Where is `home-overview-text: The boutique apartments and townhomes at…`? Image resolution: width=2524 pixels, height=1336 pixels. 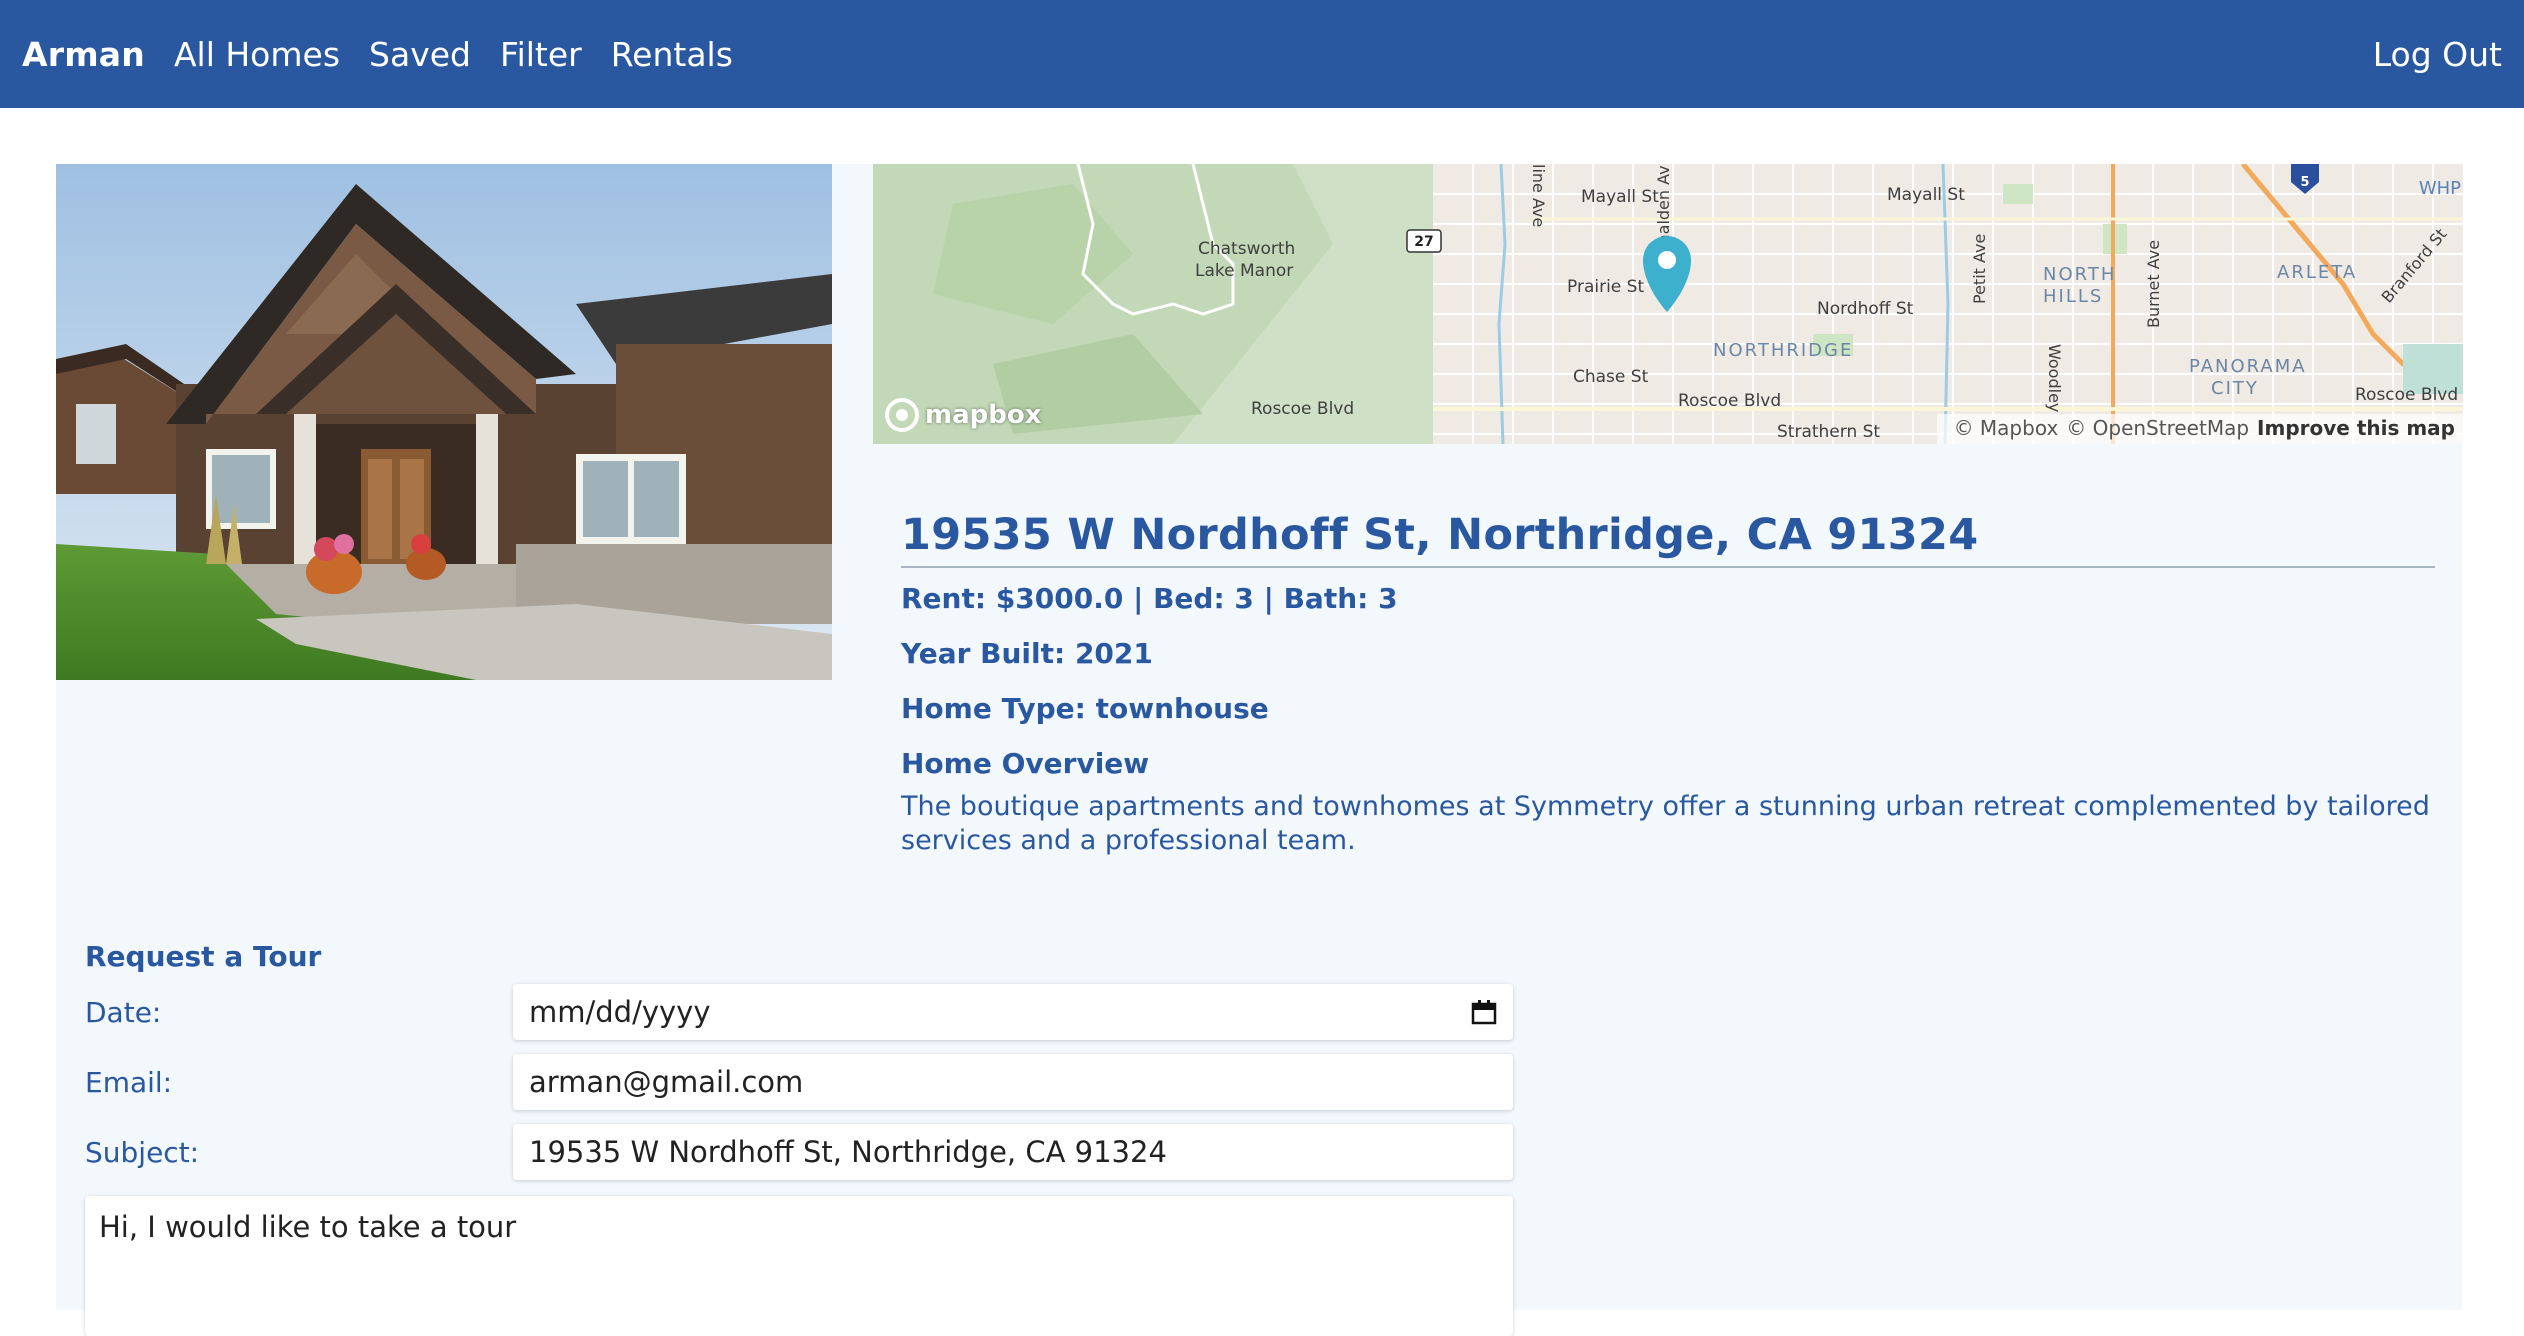 home-overview-text: The boutique apartments and townhomes at… is located at coordinates (1665, 823).